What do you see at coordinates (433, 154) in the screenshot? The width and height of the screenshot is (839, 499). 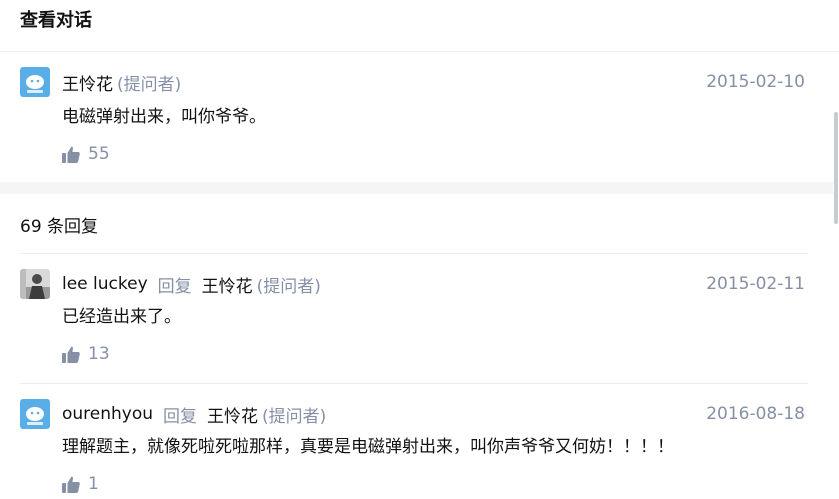 I see `like-button: 55` at bounding box center [433, 154].